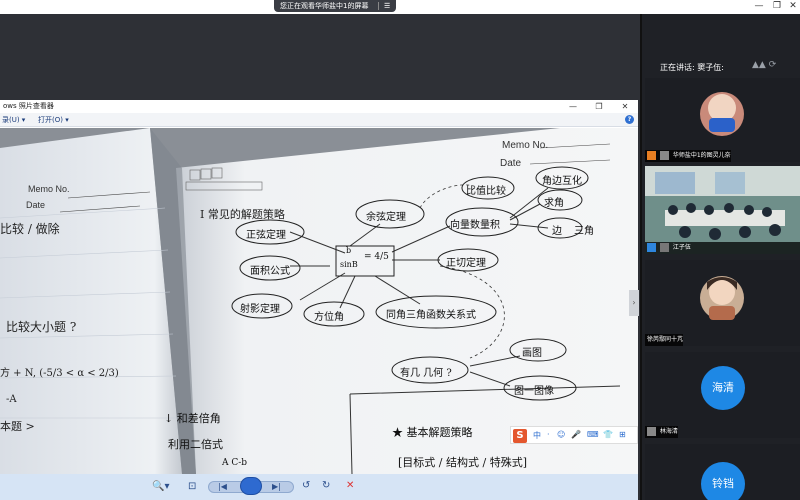 The height and width of the screenshot is (500, 800). What do you see at coordinates (593, 434) in the screenshot?
I see `ime-keyboard-icon: ⌨` at bounding box center [593, 434].